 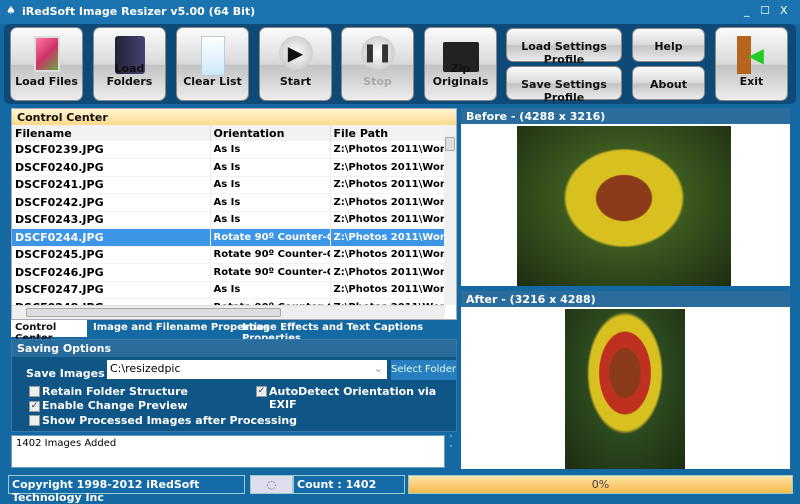 I want to click on minimize-button: _, so click(x=747, y=10).